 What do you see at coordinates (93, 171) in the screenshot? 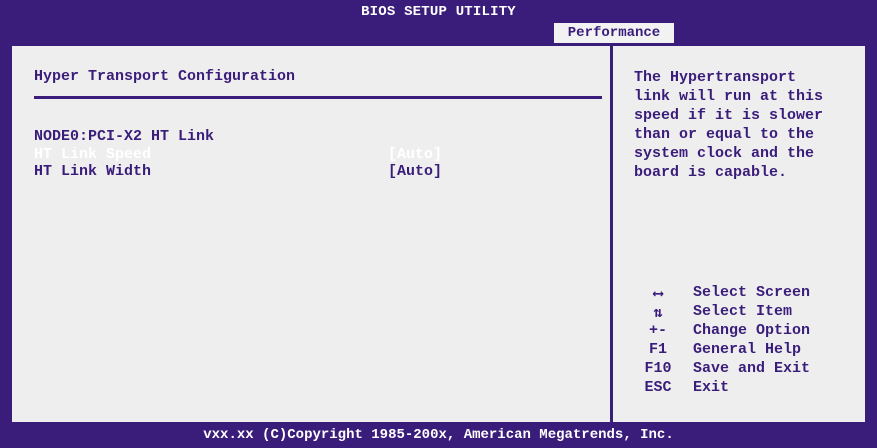
I see `setting-label: HT Link Width` at bounding box center [93, 171].